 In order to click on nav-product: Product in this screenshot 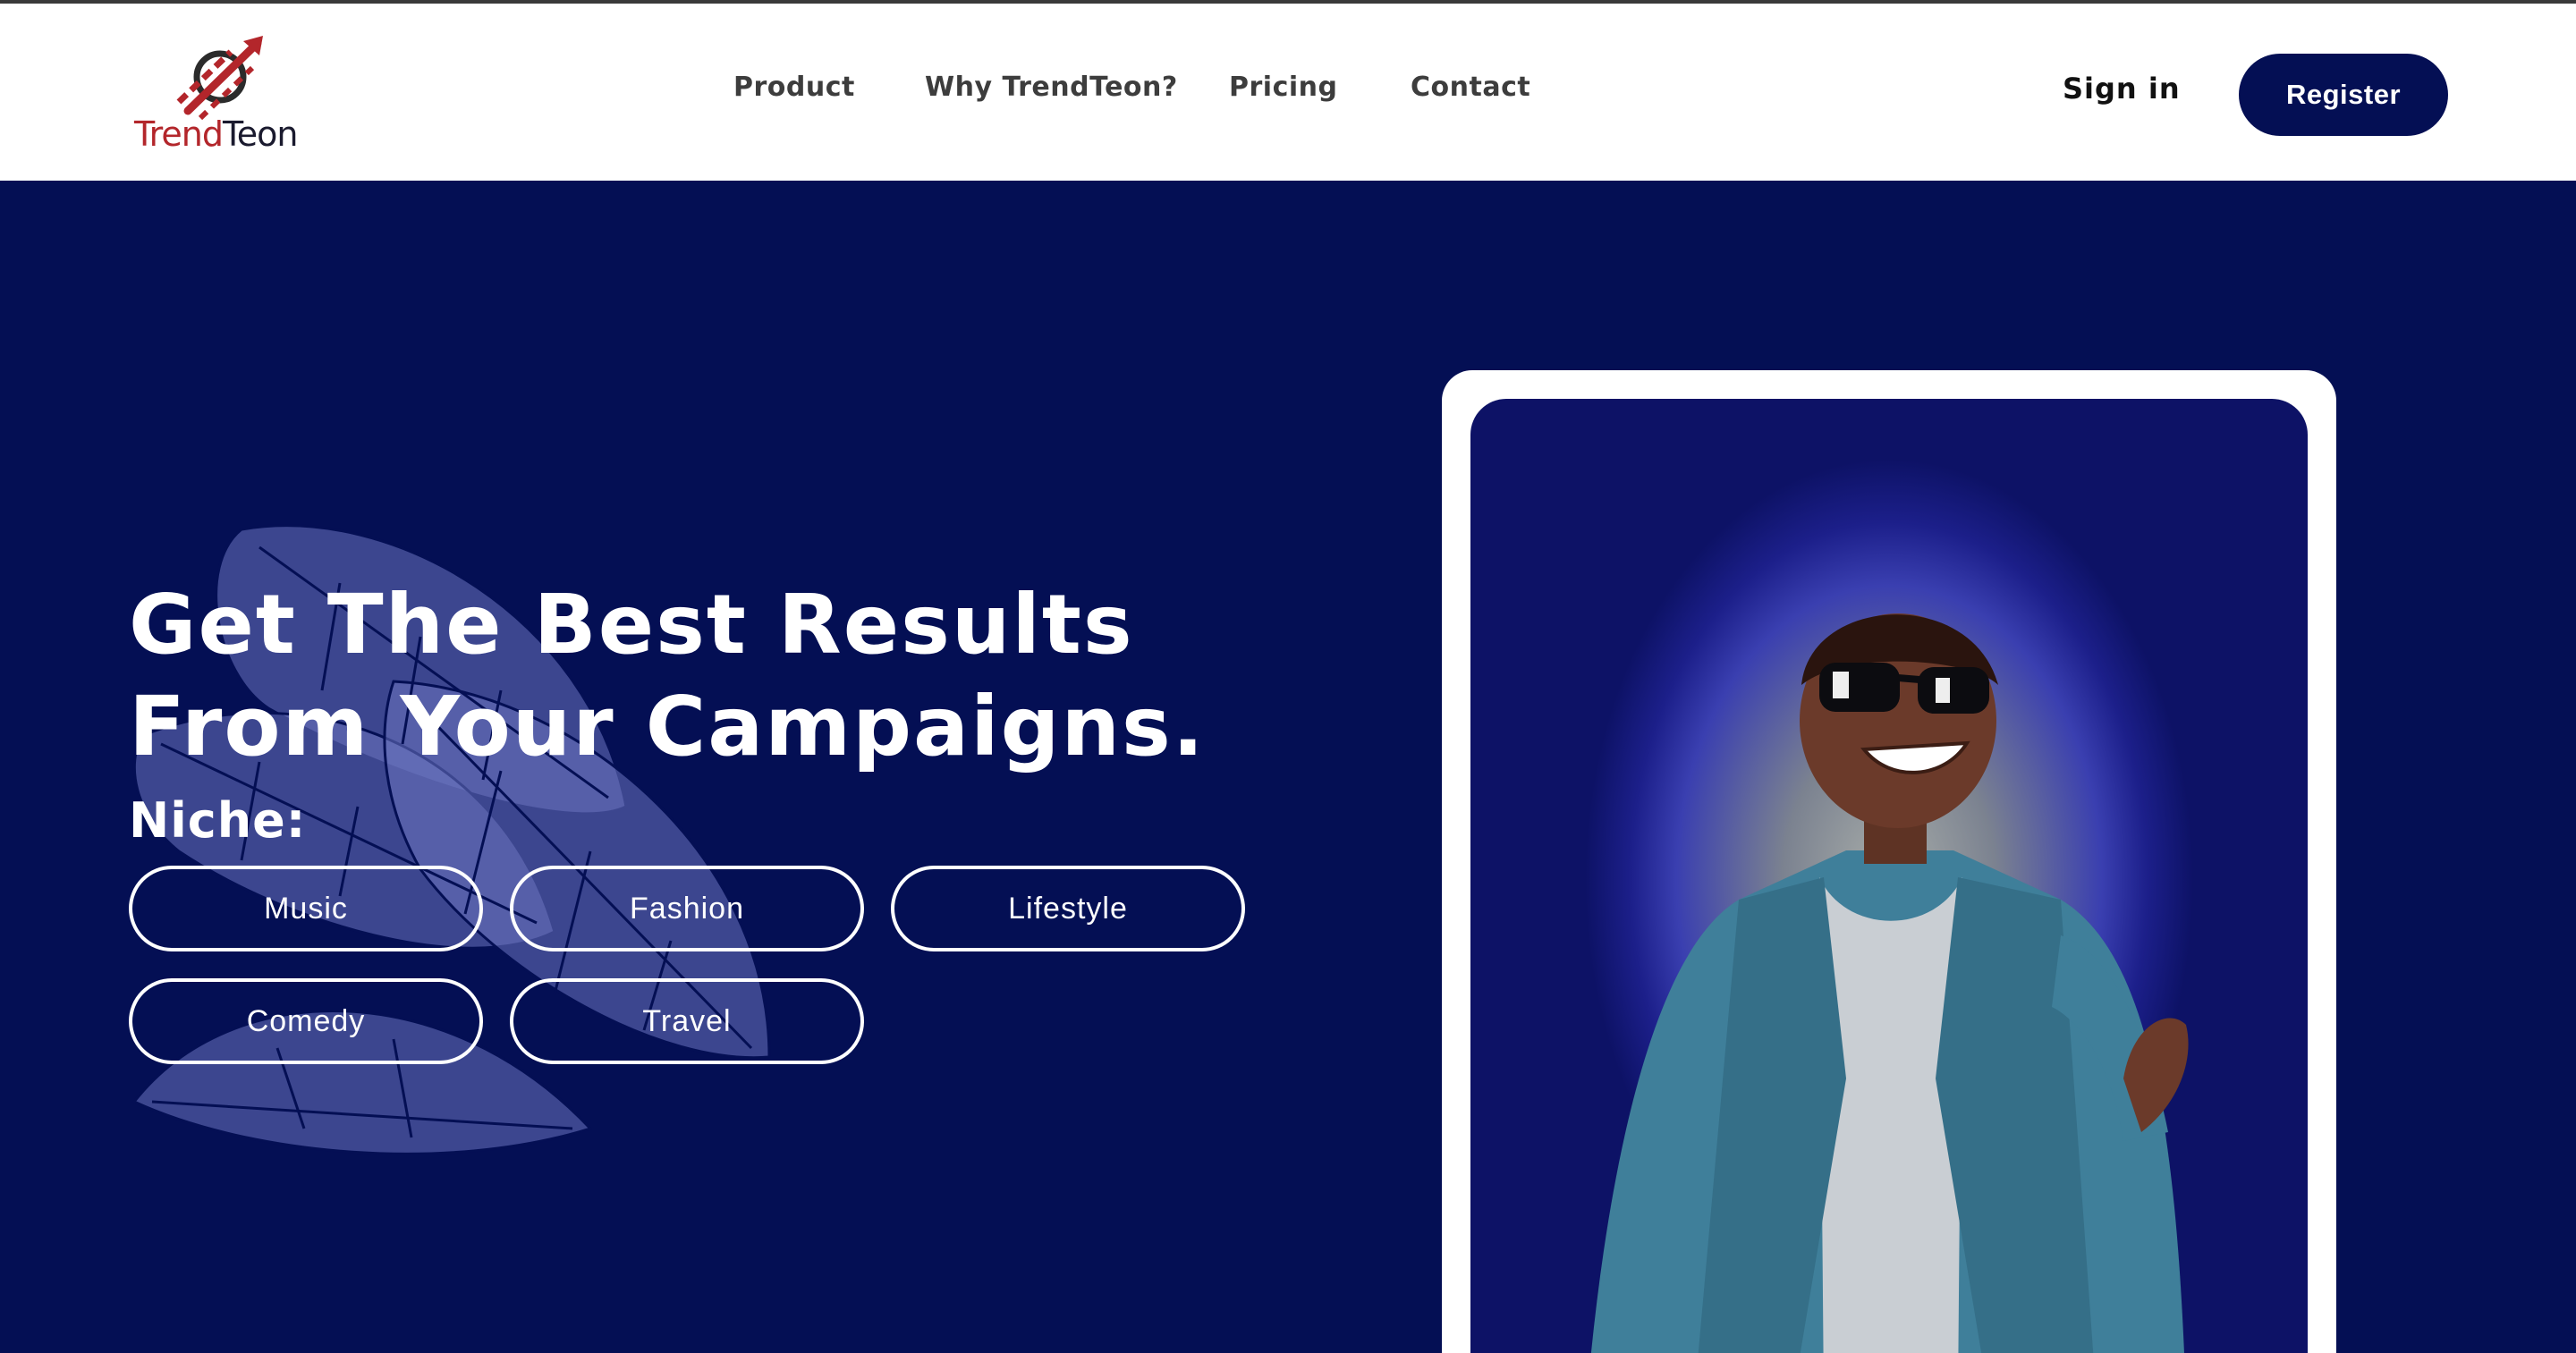, I will do `click(794, 94)`.